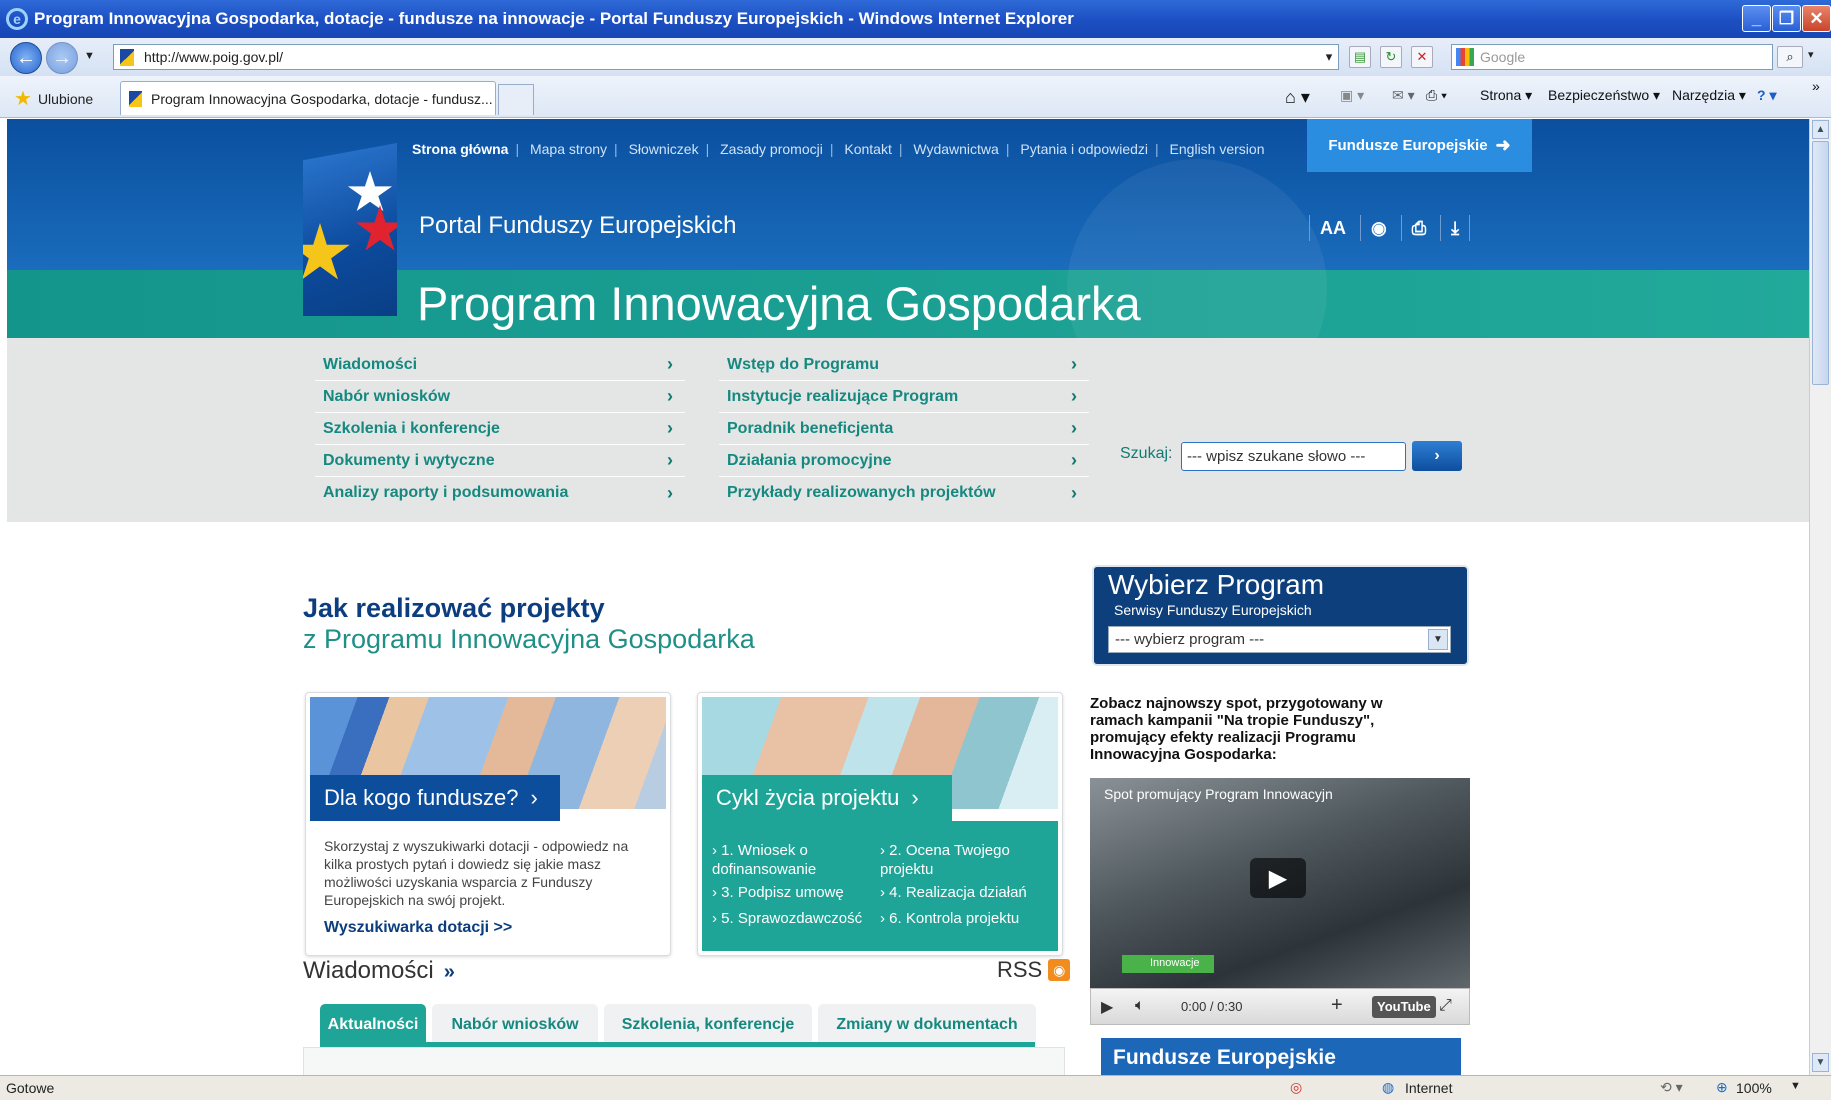 The width and height of the screenshot is (1831, 1100). What do you see at coordinates (797, 918) in the screenshot?
I see `step-5-link: › 5. Sprawozdawczość` at bounding box center [797, 918].